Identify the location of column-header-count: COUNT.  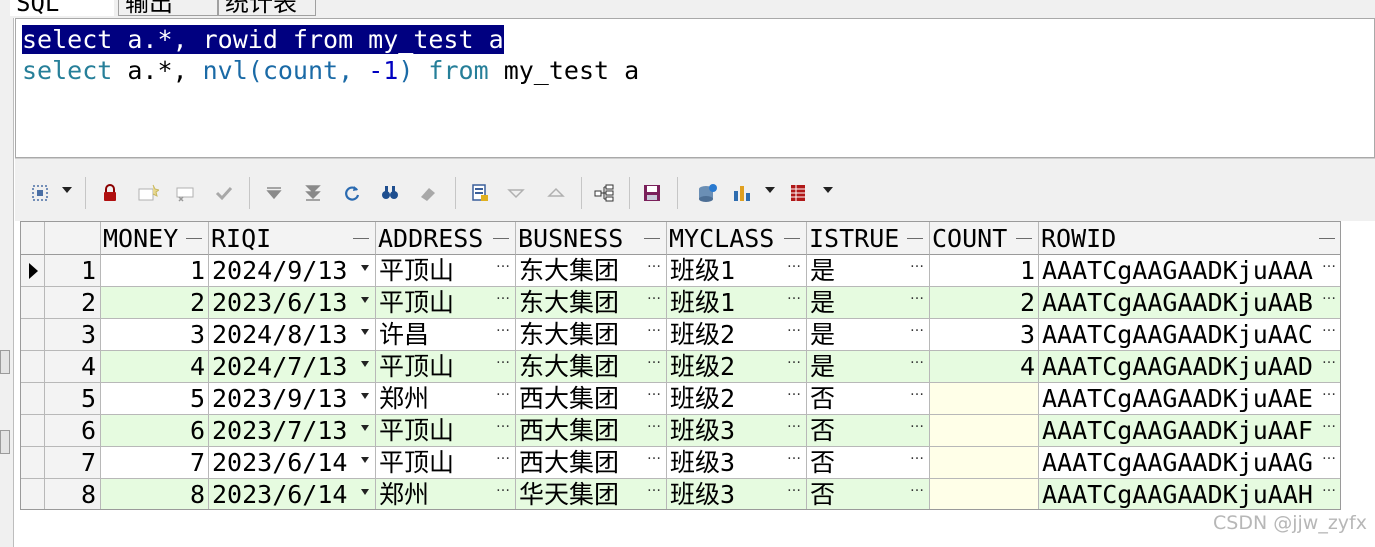
(984, 238).